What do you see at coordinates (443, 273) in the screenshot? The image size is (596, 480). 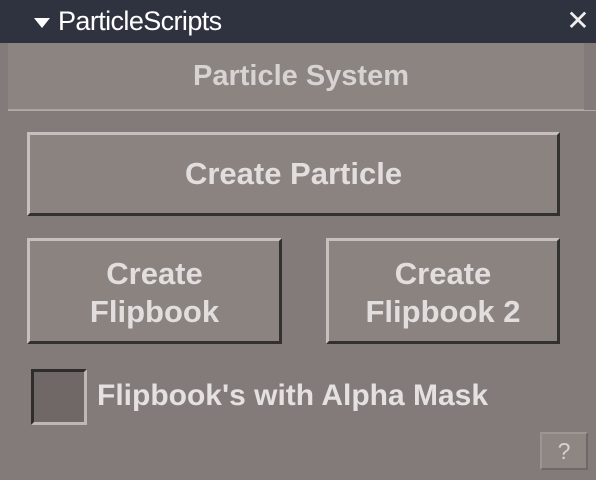 I see `create-flipbook-2-label-line-1: Create` at bounding box center [443, 273].